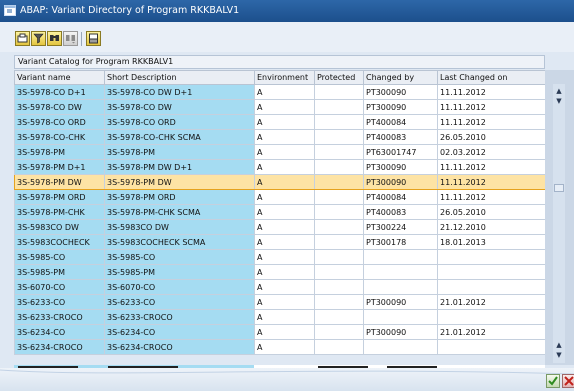 This screenshot has width=574, height=391. Describe the element at coordinates (59, 167) in the screenshot. I see `cell-variant-name: 3S-5978-PM D+1` at that location.